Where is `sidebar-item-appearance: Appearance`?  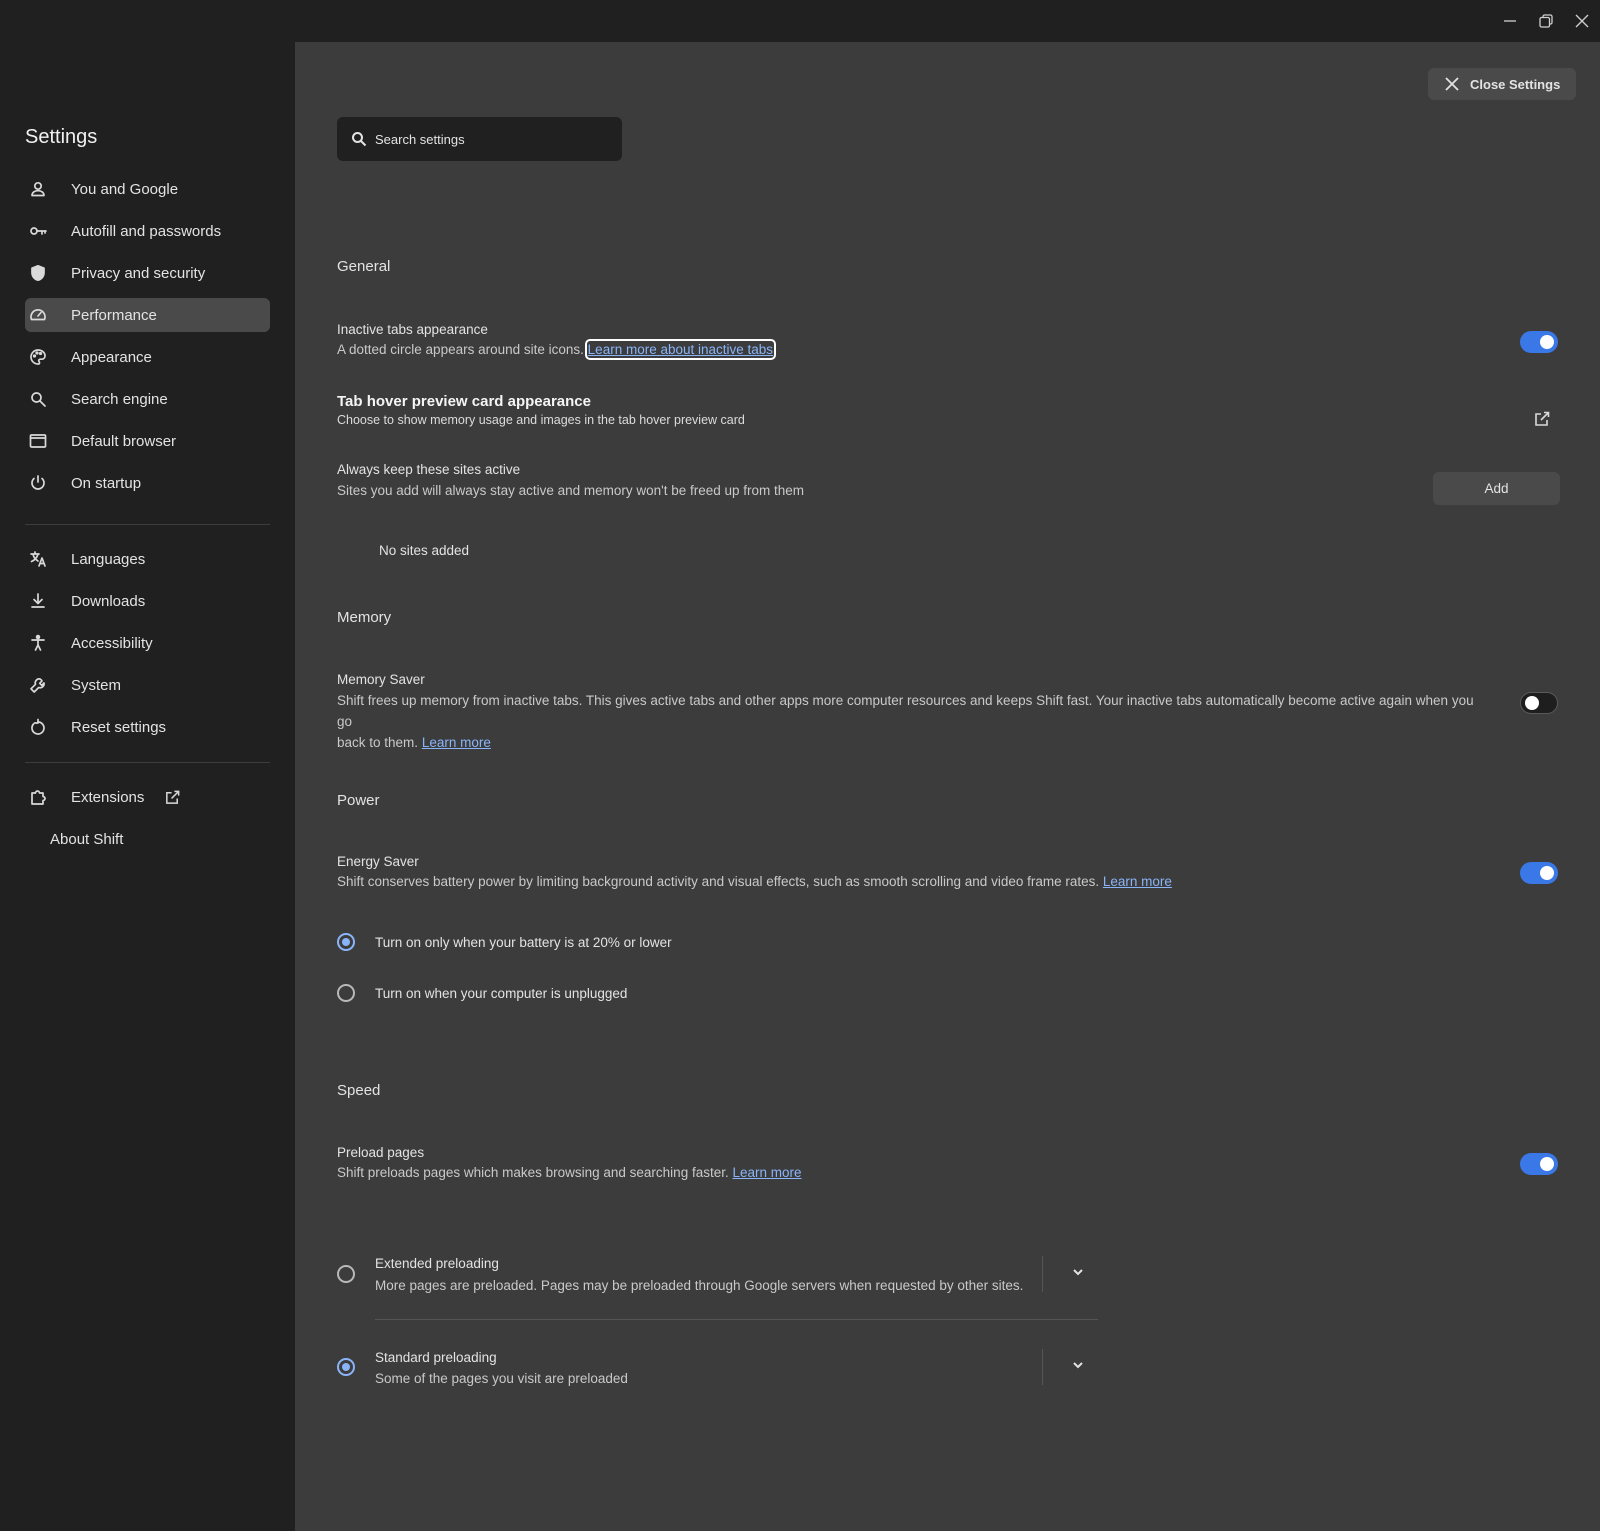
sidebar-item-appearance: Appearance is located at coordinates (147, 357).